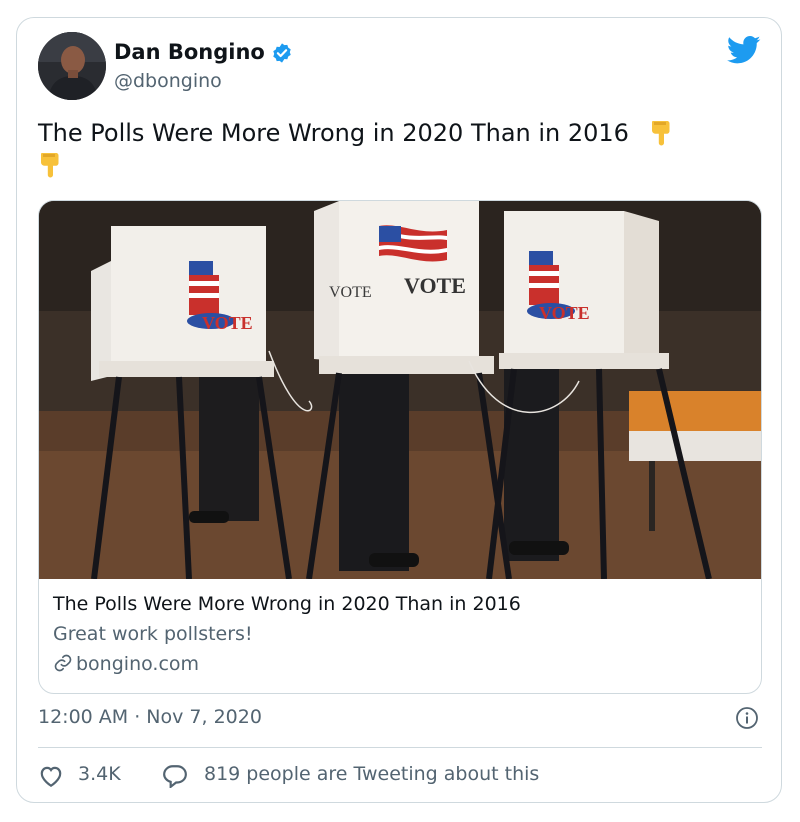 This screenshot has width=800, height=822. Describe the element at coordinates (63, 663) in the screenshot. I see `link-icon` at that location.